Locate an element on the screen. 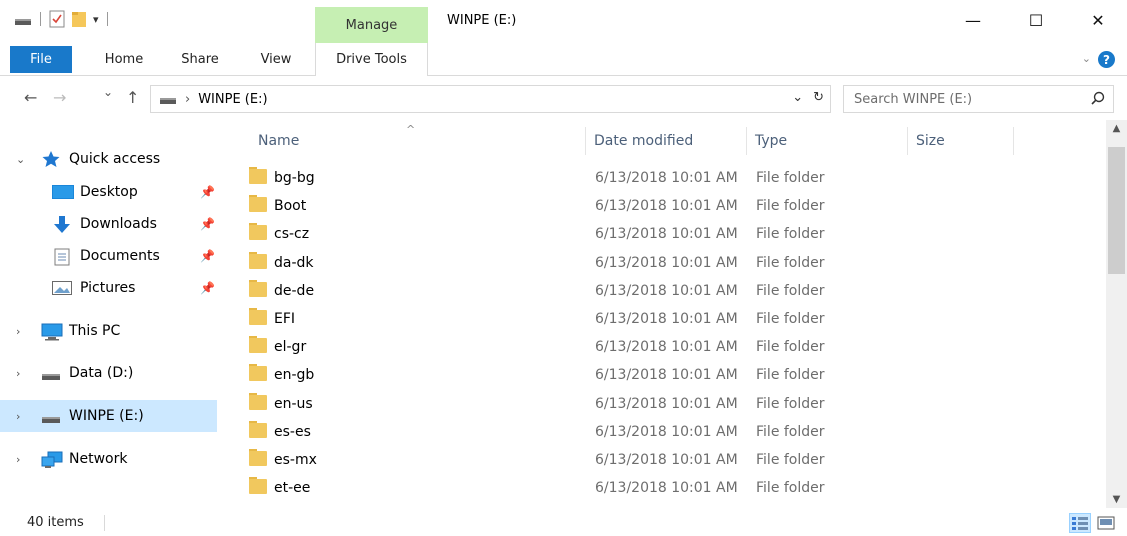 The image size is (1127, 536). download-icon is located at coordinates (62, 224).